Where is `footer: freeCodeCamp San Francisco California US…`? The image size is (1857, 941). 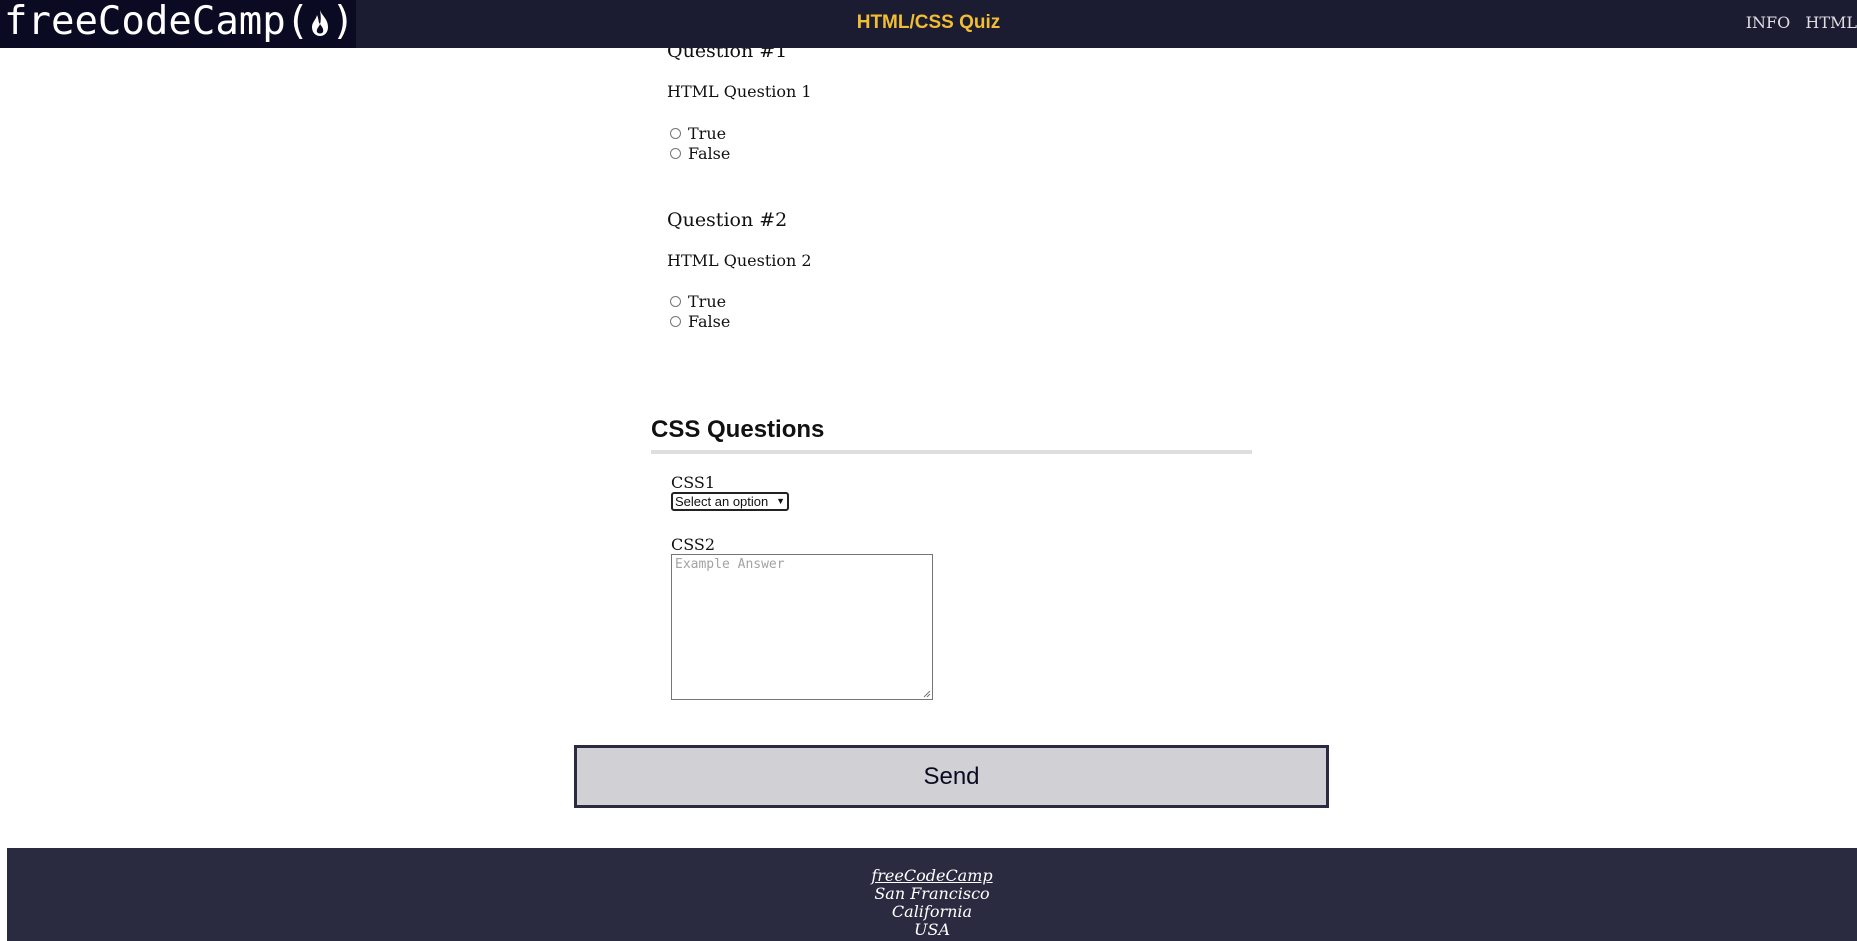
footer: freeCodeCamp San Francisco California US… is located at coordinates (932, 894).